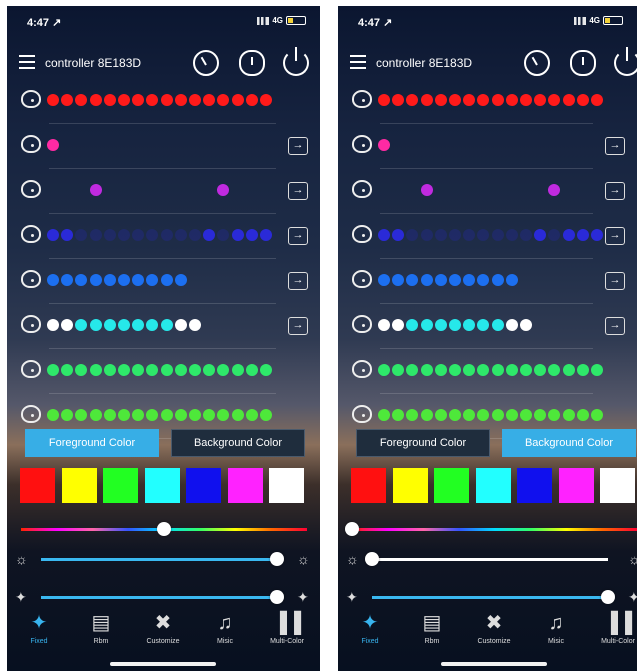 The height and width of the screenshot is (671, 637). I want to click on fixed-icon: ✦, so click(370, 623).